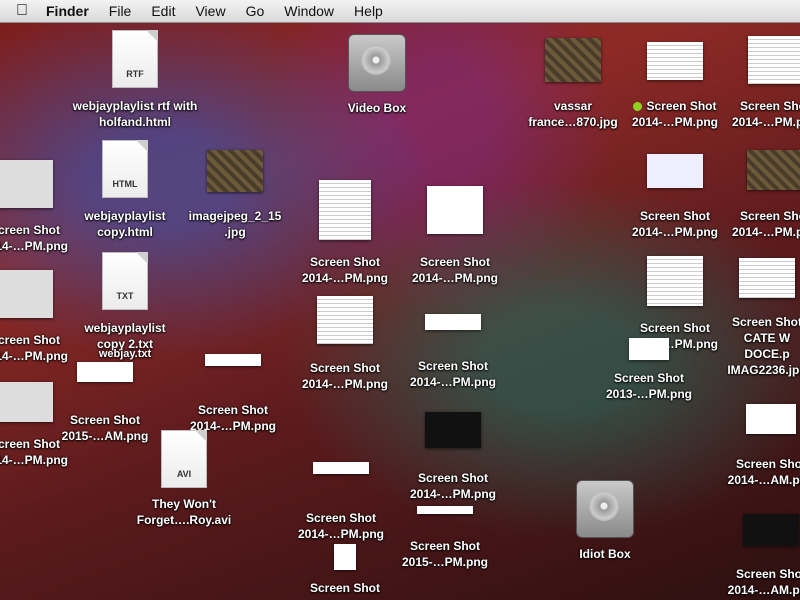 The width and height of the screenshot is (800, 600). Describe the element at coordinates (638, 107) in the screenshot. I see `green-tag-icon` at that location.